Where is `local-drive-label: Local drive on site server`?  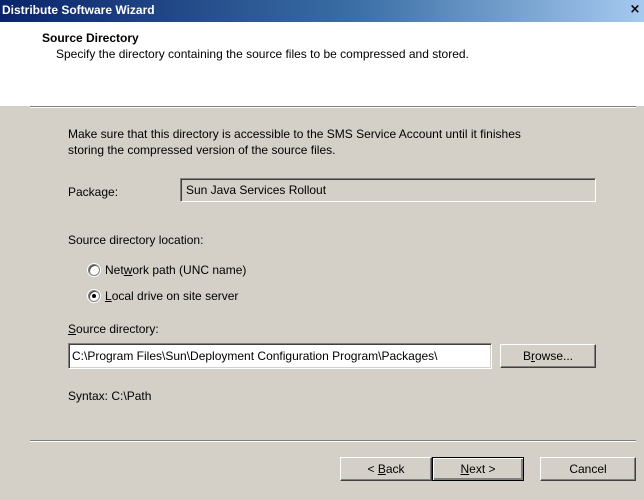
local-drive-label: Local drive on site server is located at coordinates (172, 296).